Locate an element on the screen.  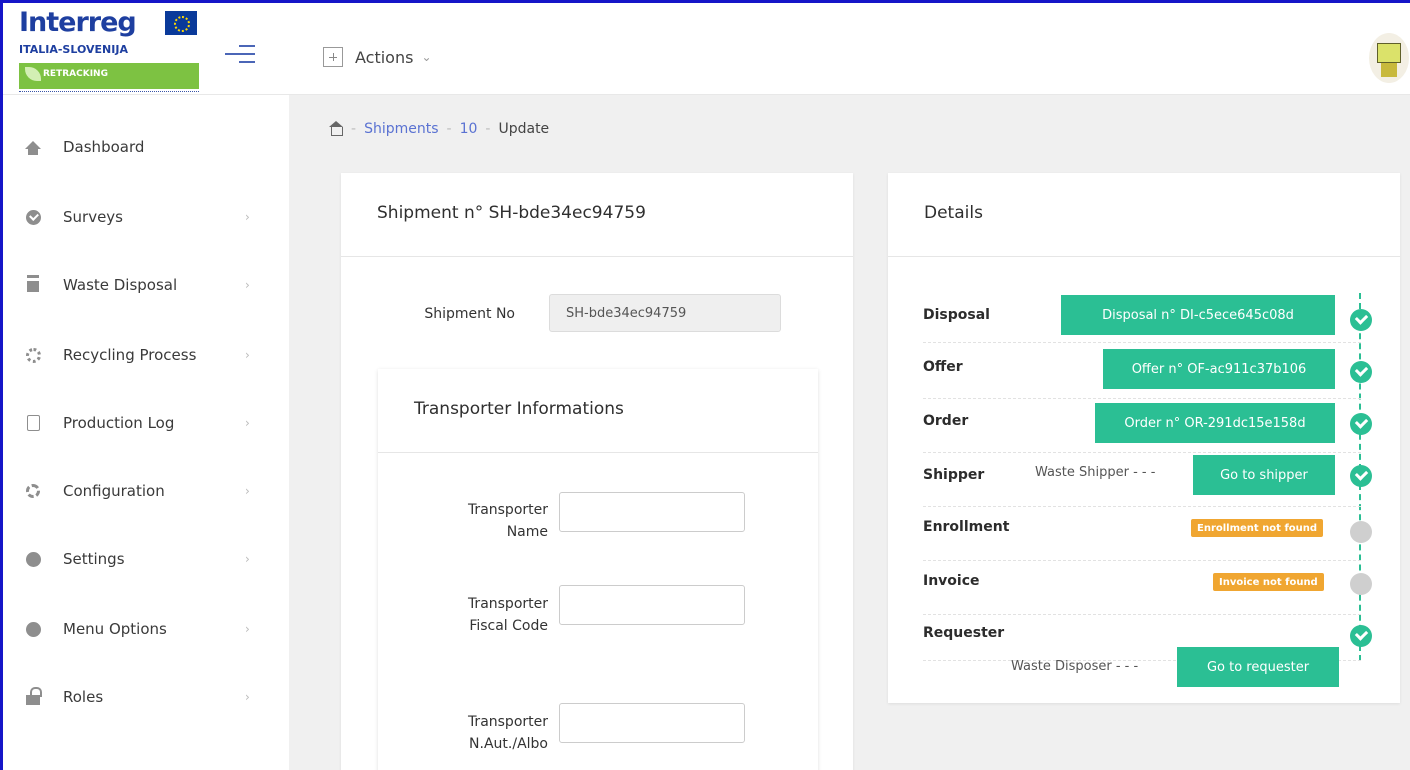
invoice-status-badge: Invoice not found is located at coordinates (1268, 582).